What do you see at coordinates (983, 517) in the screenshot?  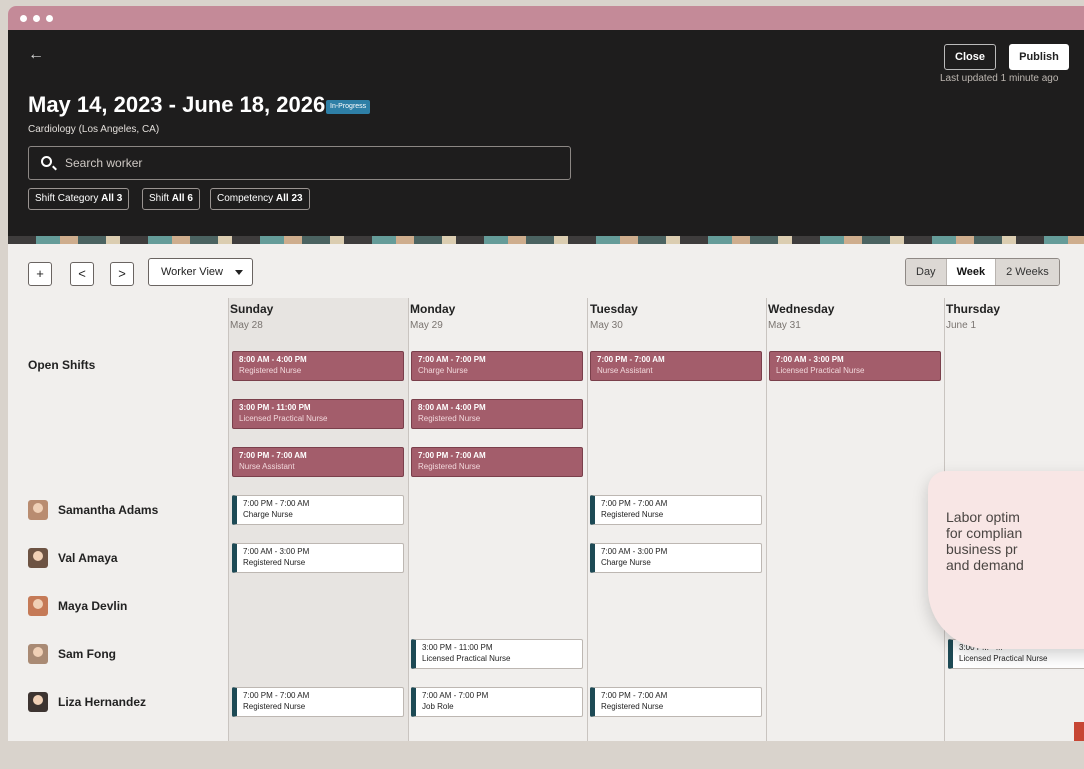 I see `callout-text: Labor optim` at bounding box center [983, 517].